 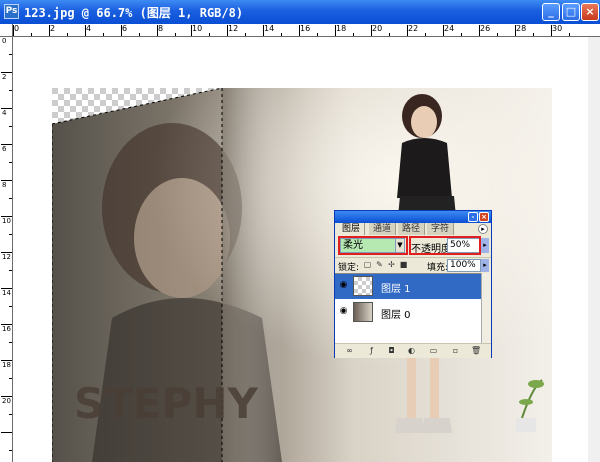 What do you see at coordinates (383, 229) in the screenshot?
I see `tab-channels: 通道` at bounding box center [383, 229].